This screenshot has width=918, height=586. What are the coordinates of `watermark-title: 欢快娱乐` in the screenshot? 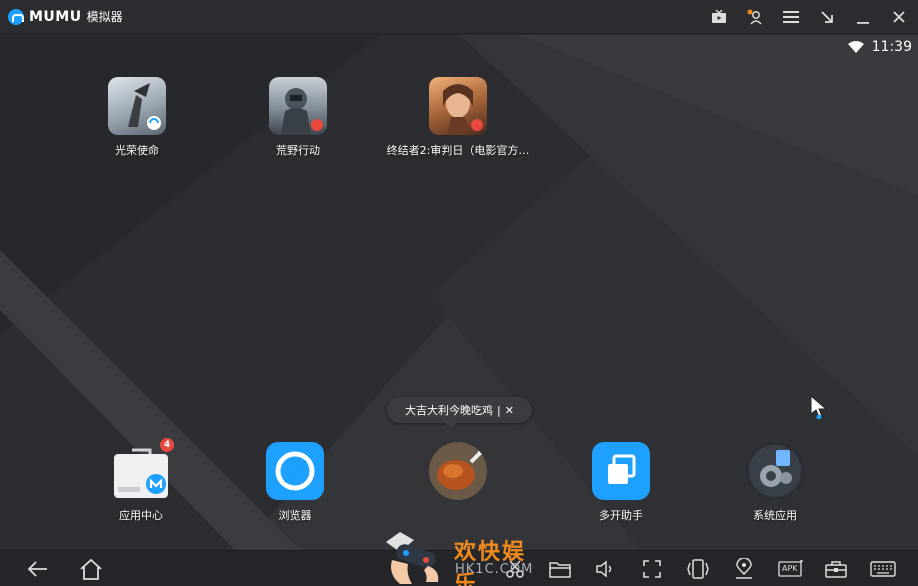 It's located at (490, 563).